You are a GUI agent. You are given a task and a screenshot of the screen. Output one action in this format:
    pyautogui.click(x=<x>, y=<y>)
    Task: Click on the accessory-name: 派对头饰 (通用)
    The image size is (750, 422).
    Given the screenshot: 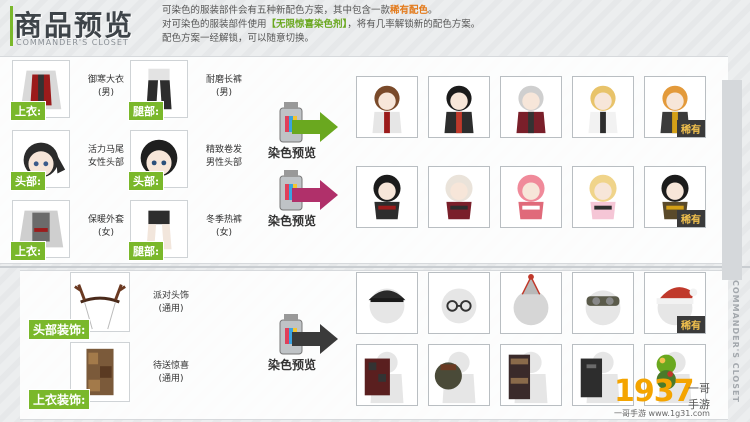 What is the action you would take?
    pyautogui.click(x=170, y=302)
    